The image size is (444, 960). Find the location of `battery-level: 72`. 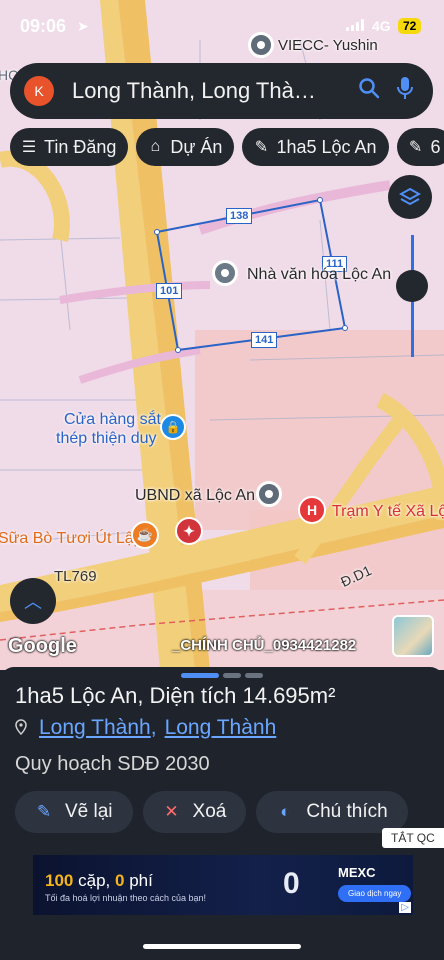

battery-level: 72 is located at coordinates (410, 26).